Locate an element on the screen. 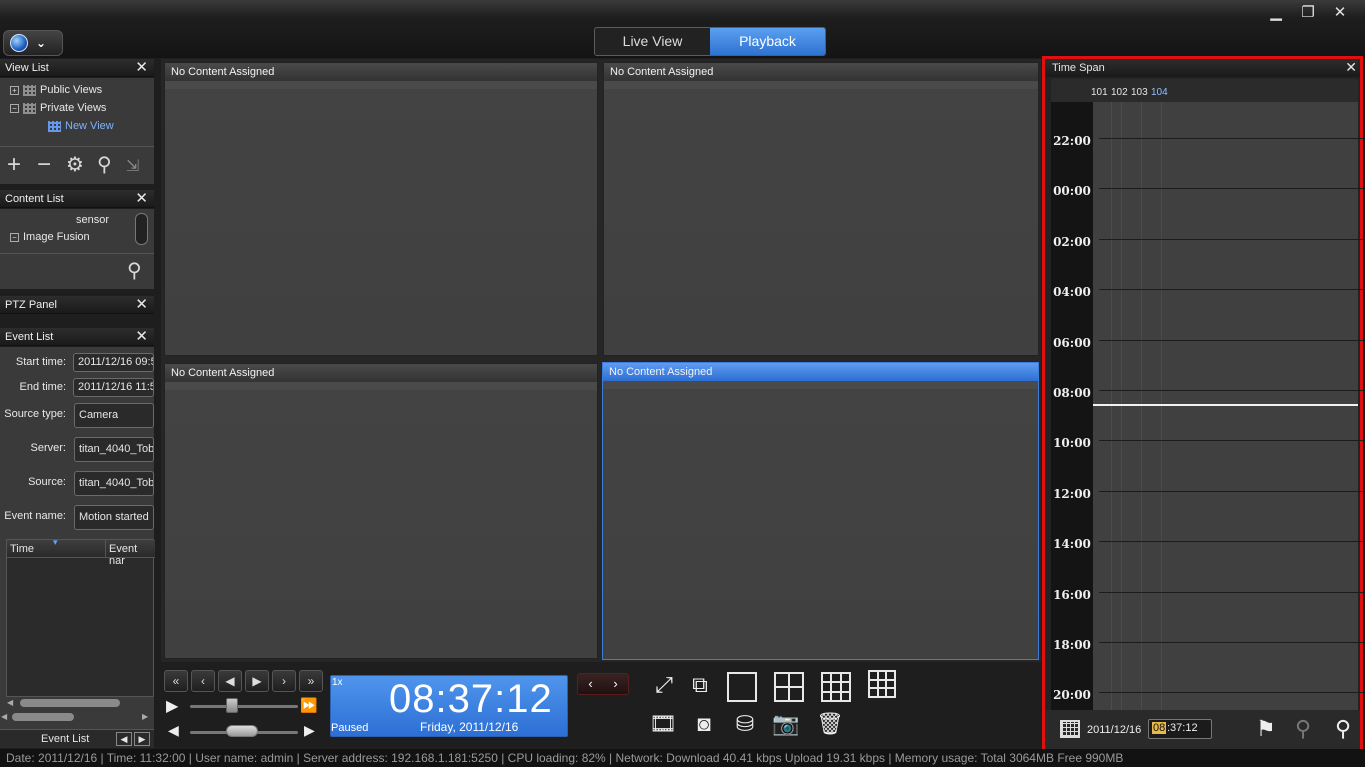 This screenshot has height=767, width=1365. expand-icon: + is located at coordinates (14, 90).